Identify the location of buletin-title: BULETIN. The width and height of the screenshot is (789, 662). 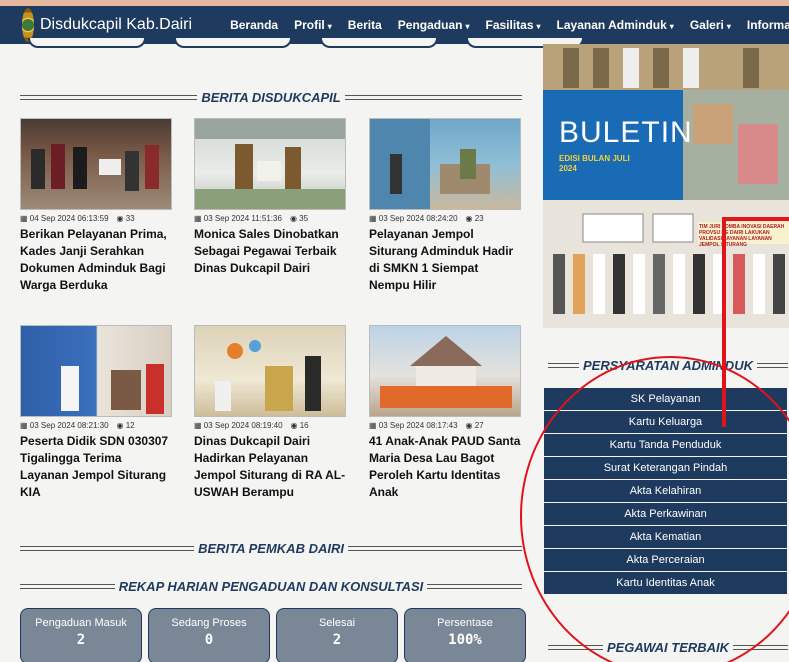
(626, 132).